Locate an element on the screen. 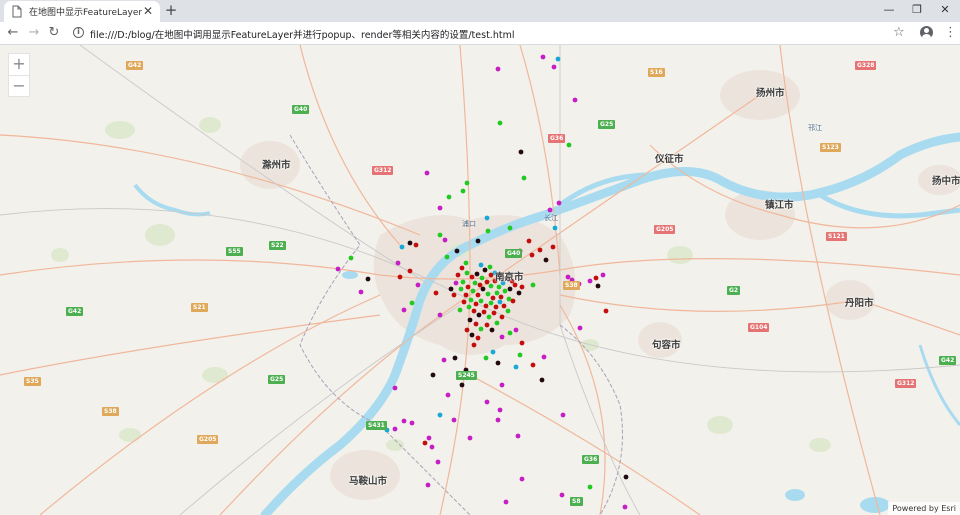 This screenshot has height=515, width=960. reload-button: ↻ is located at coordinates (54, 33).